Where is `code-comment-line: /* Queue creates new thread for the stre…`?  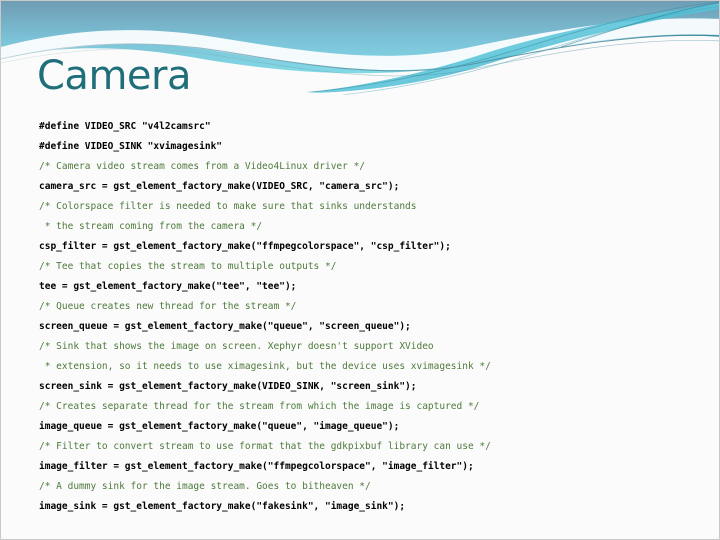
code-comment-line: /* Queue creates new thread for the stre… is located at coordinates (168, 306).